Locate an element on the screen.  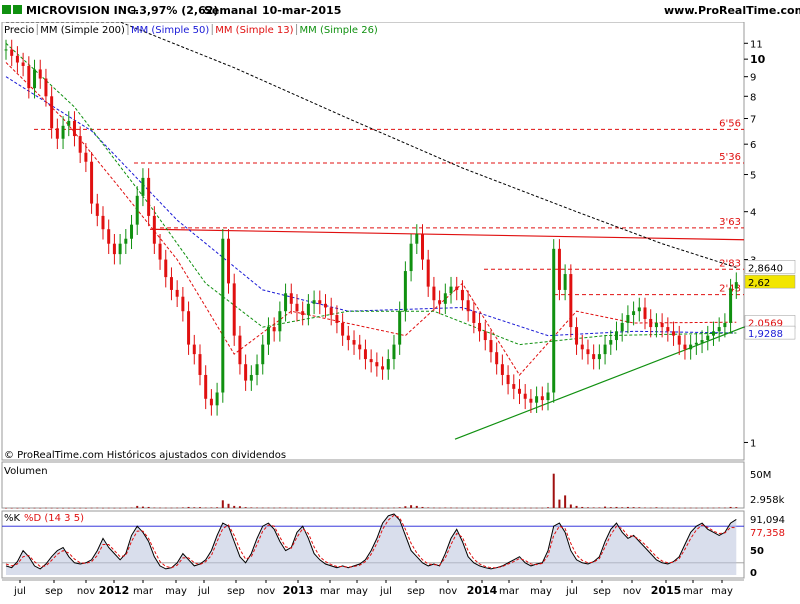
x-tick-label: nov is located at coordinates (632, 591).